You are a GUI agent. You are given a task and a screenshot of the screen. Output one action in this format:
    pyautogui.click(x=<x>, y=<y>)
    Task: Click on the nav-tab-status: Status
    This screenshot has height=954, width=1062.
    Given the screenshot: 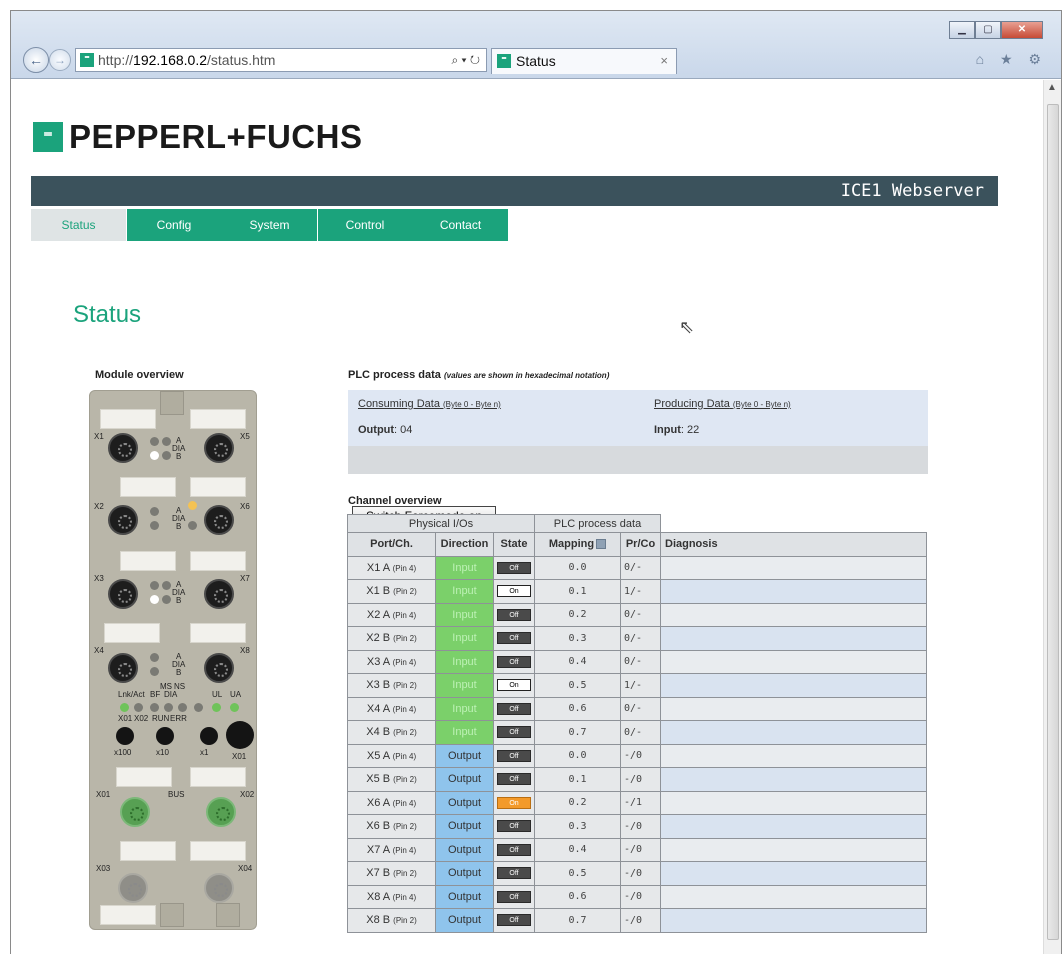 What is the action you would take?
    pyautogui.click(x=78, y=225)
    